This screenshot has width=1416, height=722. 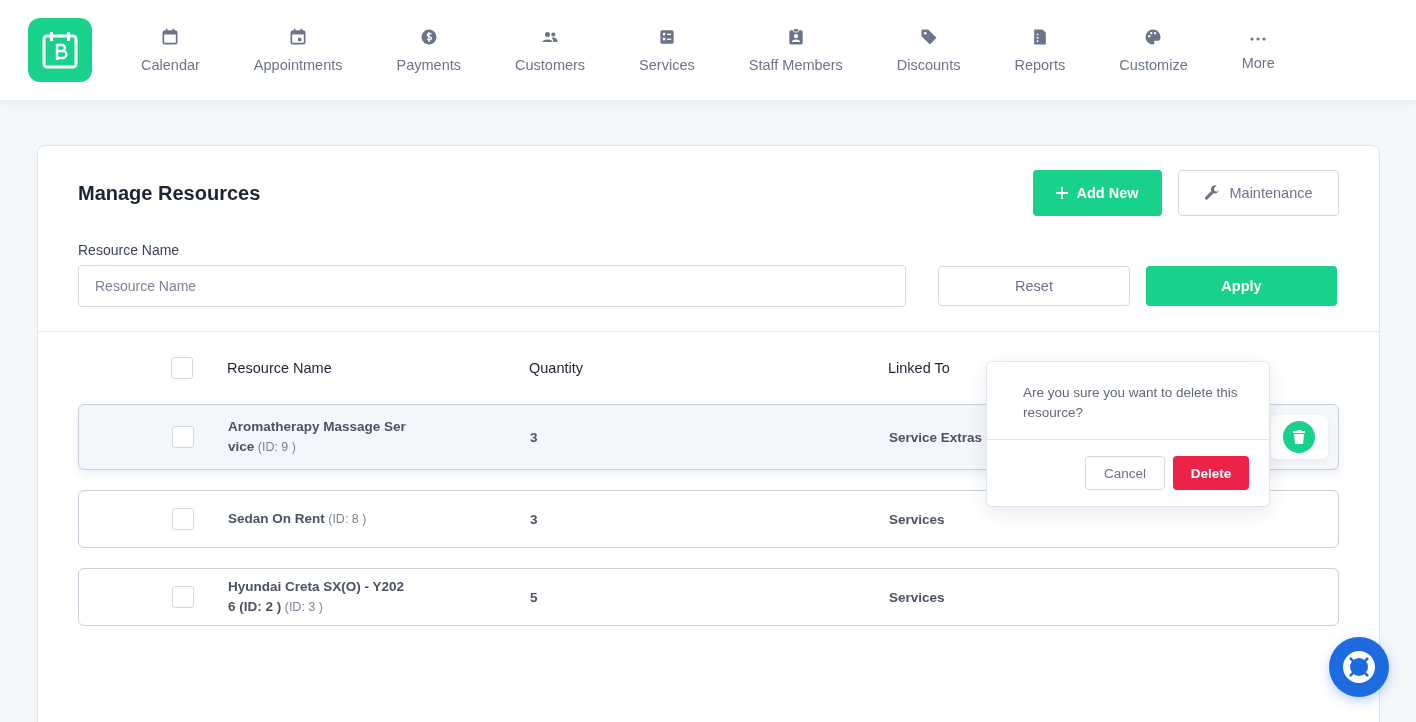 What do you see at coordinates (1258, 50) in the screenshot?
I see `nav-item: More` at bounding box center [1258, 50].